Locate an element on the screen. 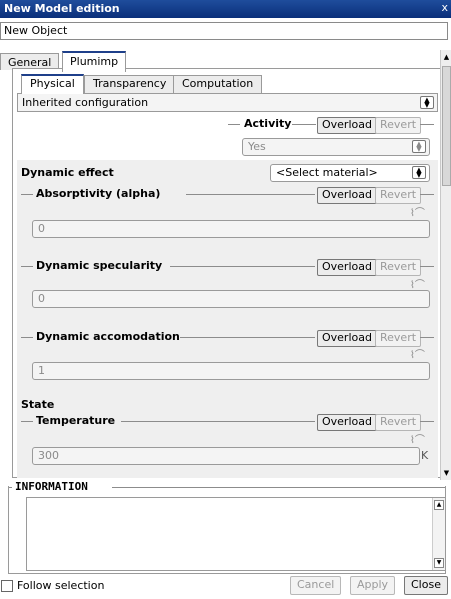 Image resolution: width=451 pixels, height=599 pixels. material-select-value: <Select material> is located at coordinates (327, 172).